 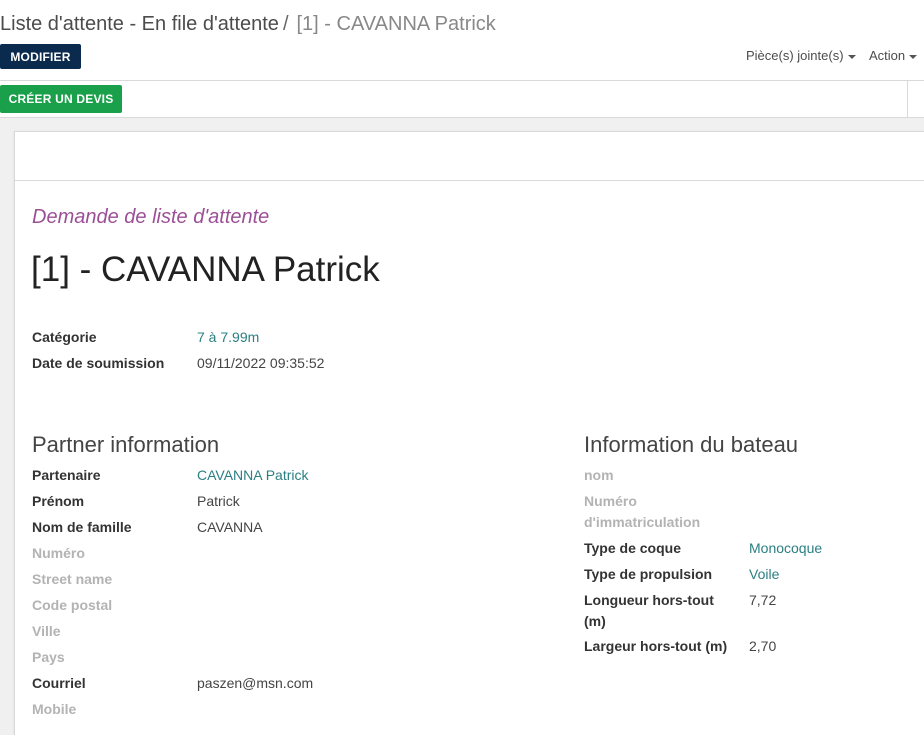 What do you see at coordinates (595, 621) in the screenshot?
I see `overall-length-label-line2: (m)` at bounding box center [595, 621].